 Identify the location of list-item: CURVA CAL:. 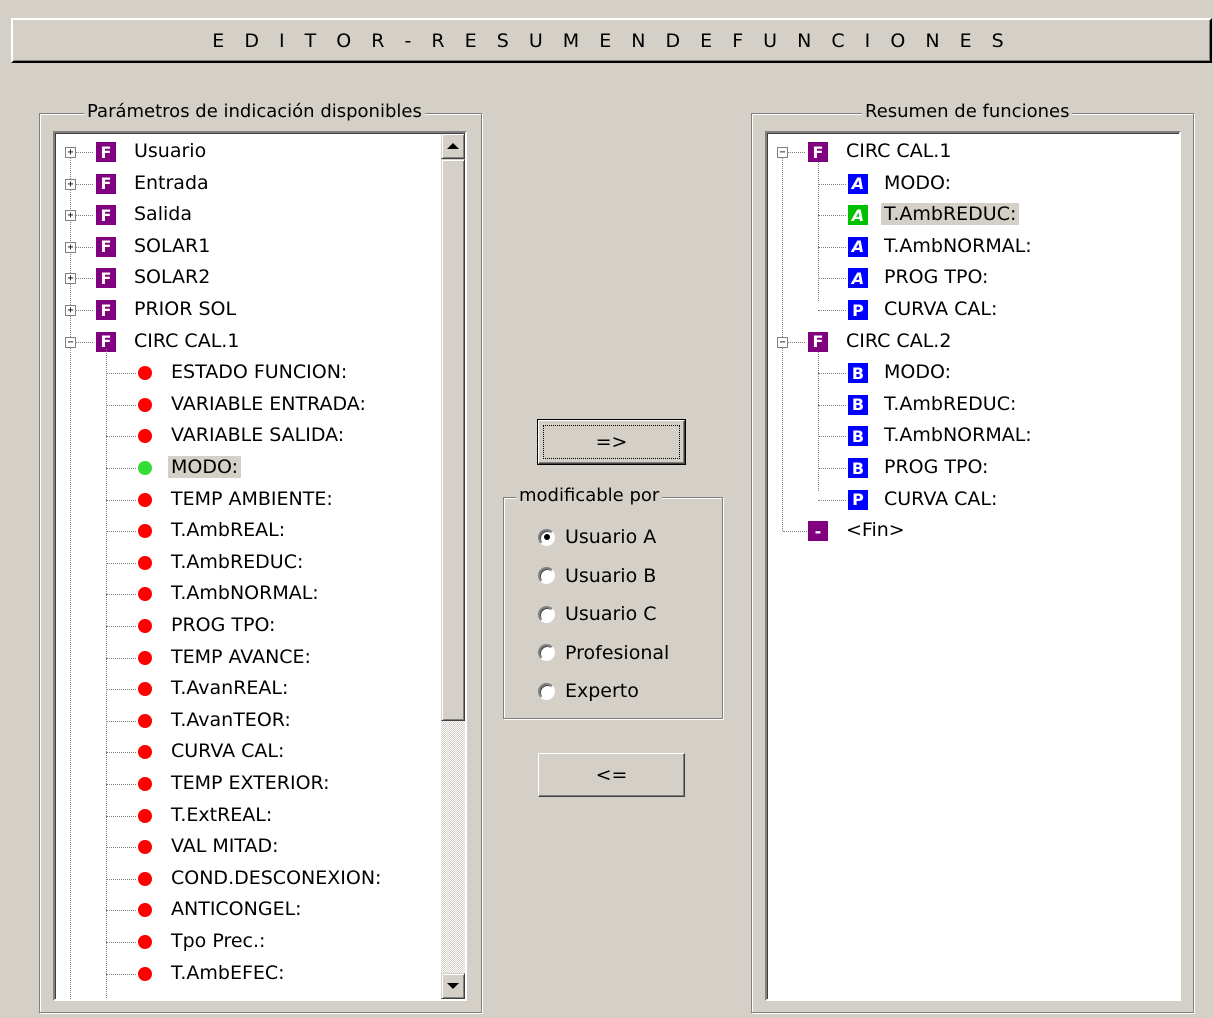
(245, 752).